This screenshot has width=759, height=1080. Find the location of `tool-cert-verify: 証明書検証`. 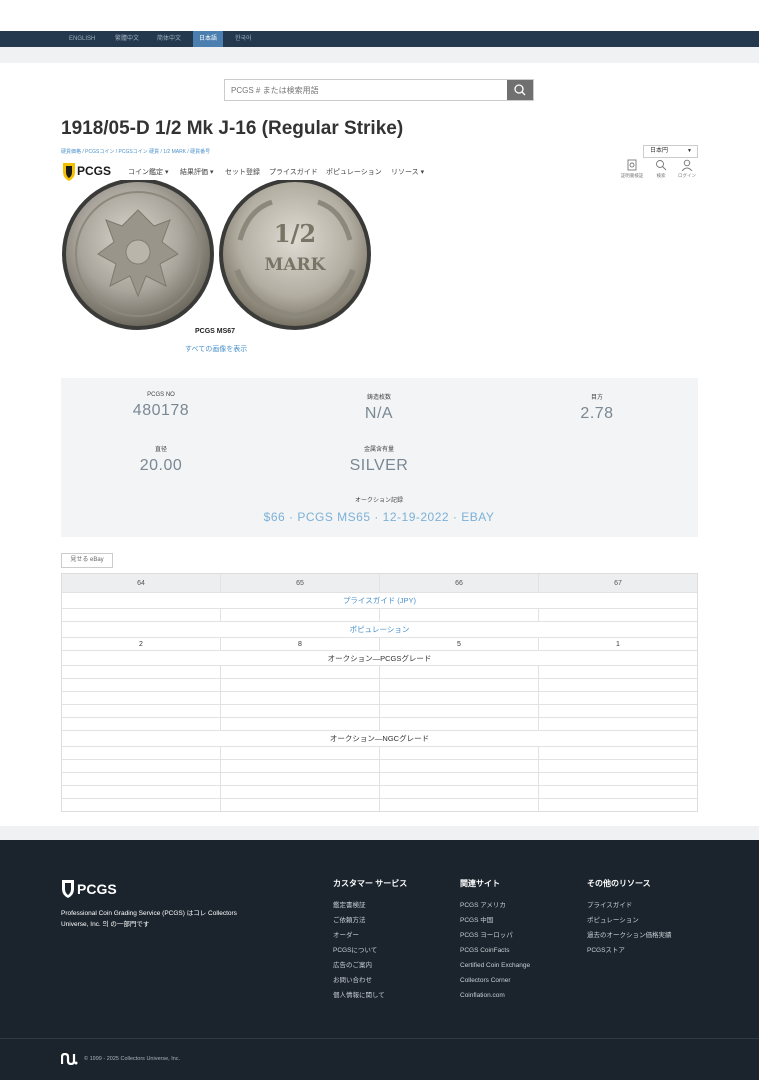

tool-cert-verify: 証明書検証 is located at coordinates (632, 169).